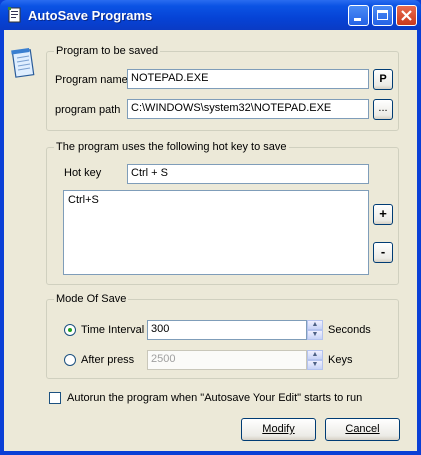 This screenshot has height=455, width=421. What do you see at coordinates (216, 232) in the screenshot?
I see `hotkey-list: Ctrl+S` at bounding box center [216, 232].